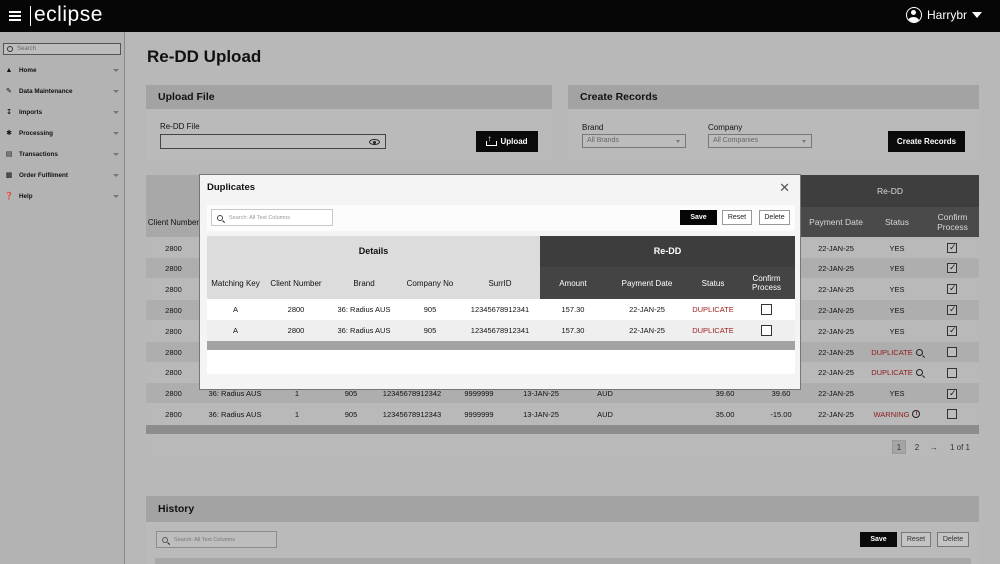  What do you see at coordinates (774, 217) in the screenshot?
I see `modal-delete-button: Delete` at bounding box center [774, 217].